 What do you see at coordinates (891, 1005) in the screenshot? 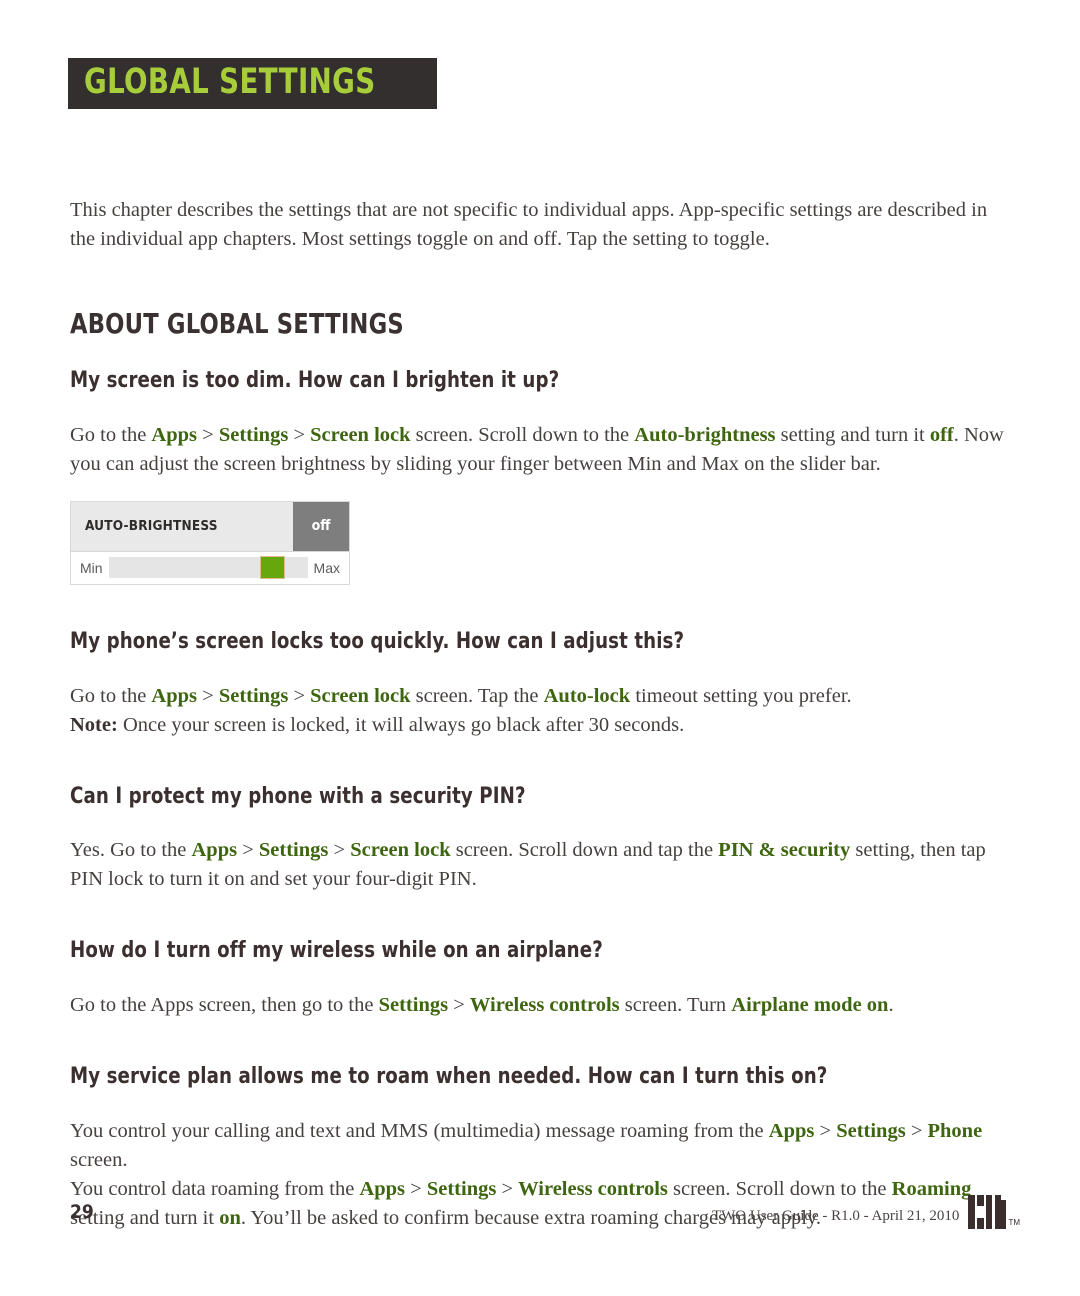
I see `text-run: .` at bounding box center [891, 1005].